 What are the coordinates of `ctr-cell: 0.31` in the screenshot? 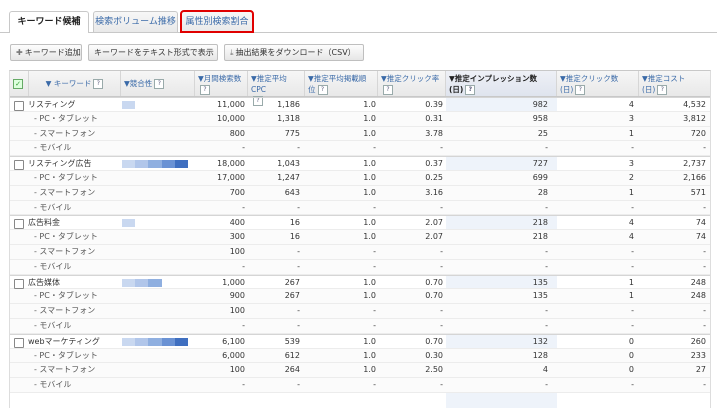 It's located at (434, 118).